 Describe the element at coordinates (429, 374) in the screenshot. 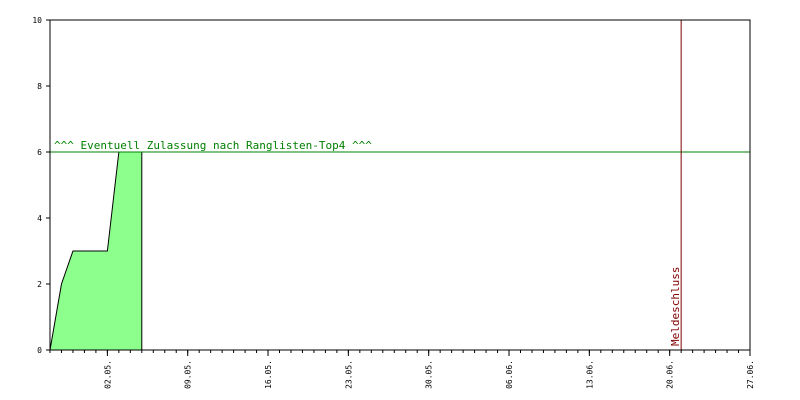

I see `x-tick-label: 30.05.` at that location.